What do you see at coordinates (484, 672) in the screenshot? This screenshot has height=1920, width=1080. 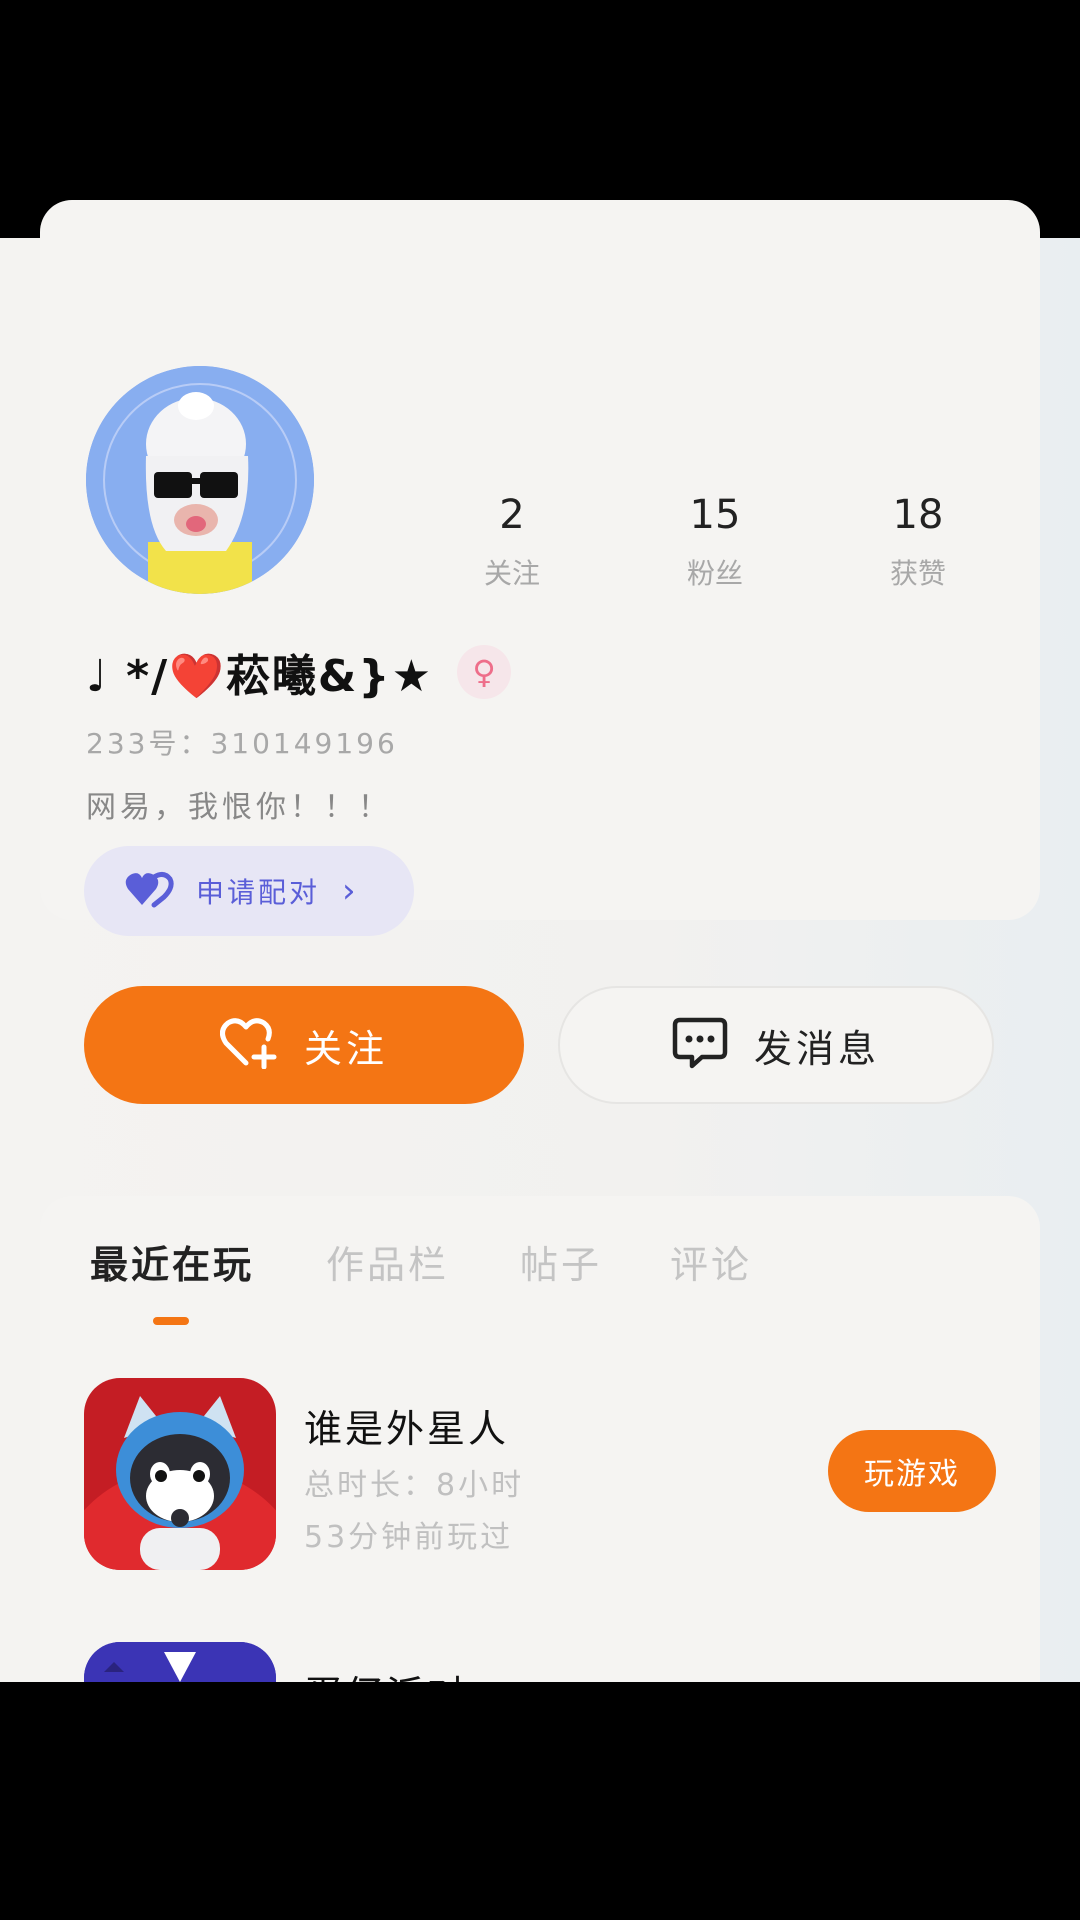 I see `female-icon: ♀` at bounding box center [484, 672].